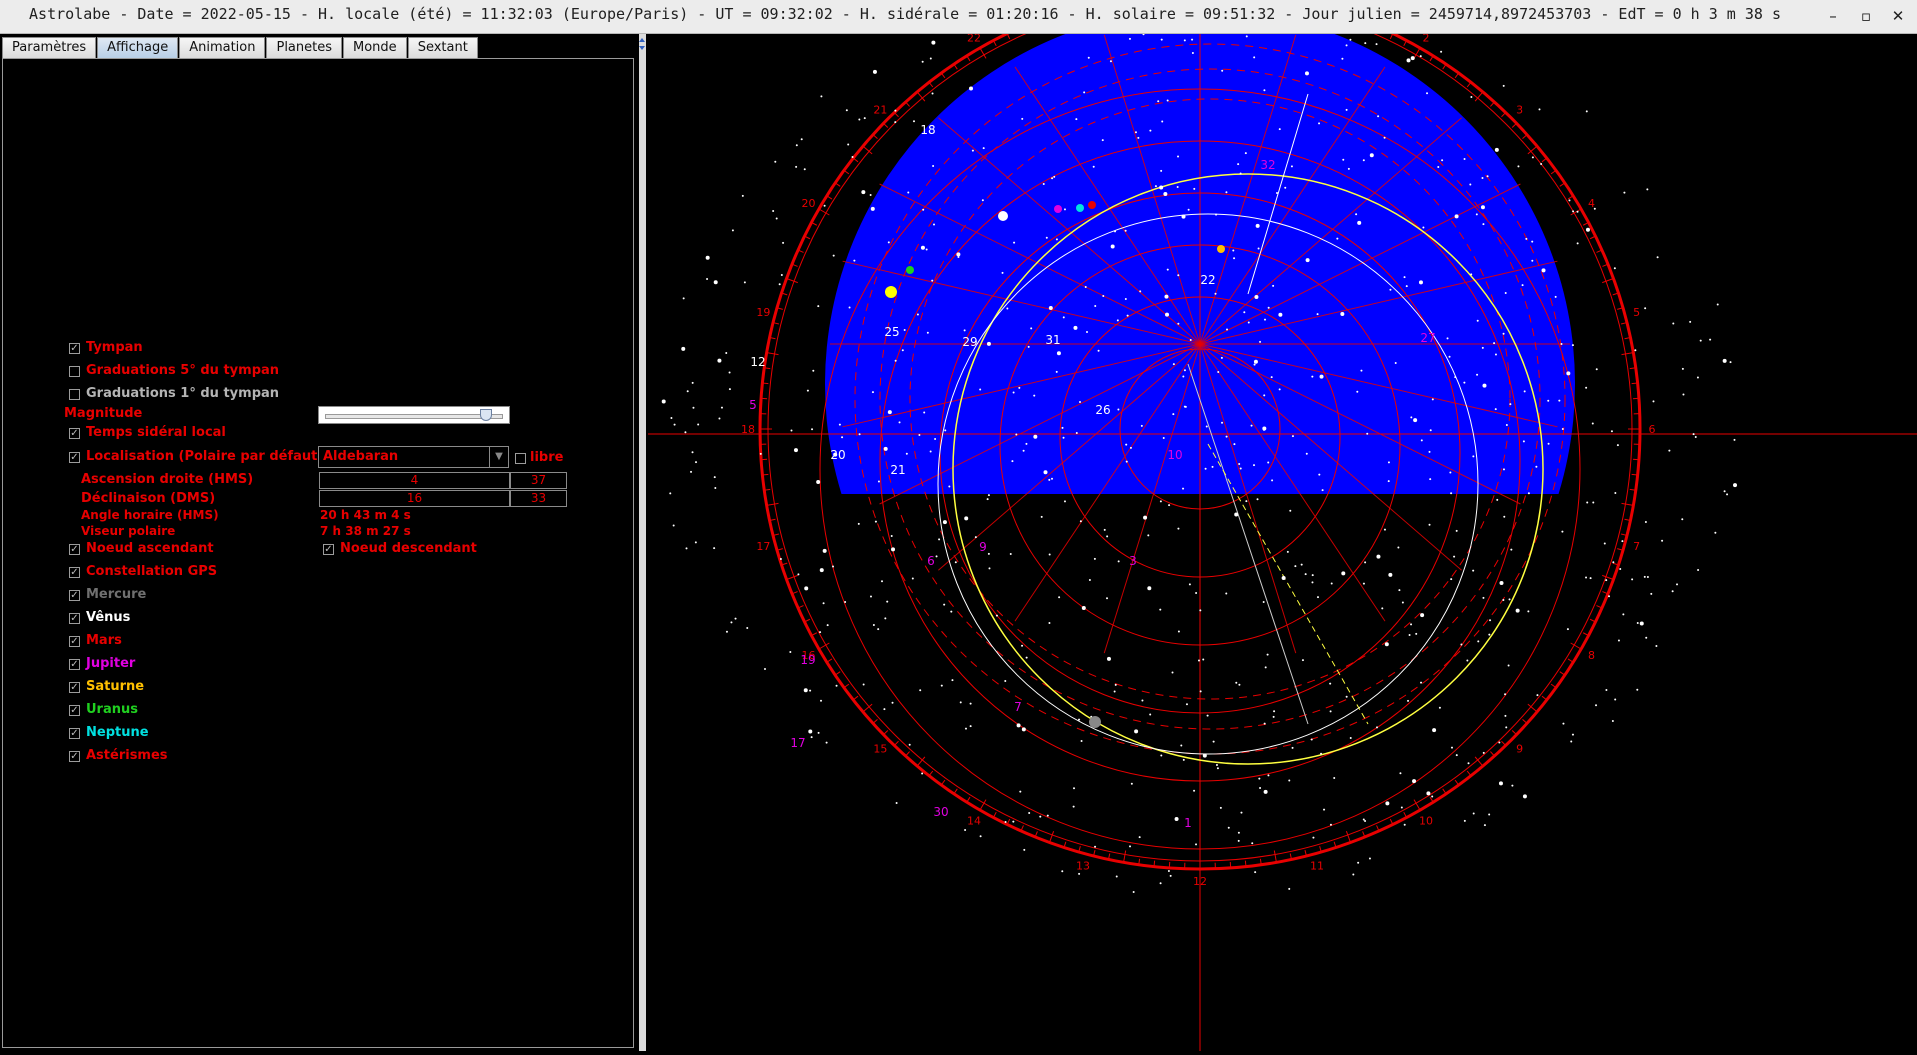 The image size is (1917, 1055). Describe the element at coordinates (222, 47) in the screenshot. I see `tab-animation: Animation` at that location.